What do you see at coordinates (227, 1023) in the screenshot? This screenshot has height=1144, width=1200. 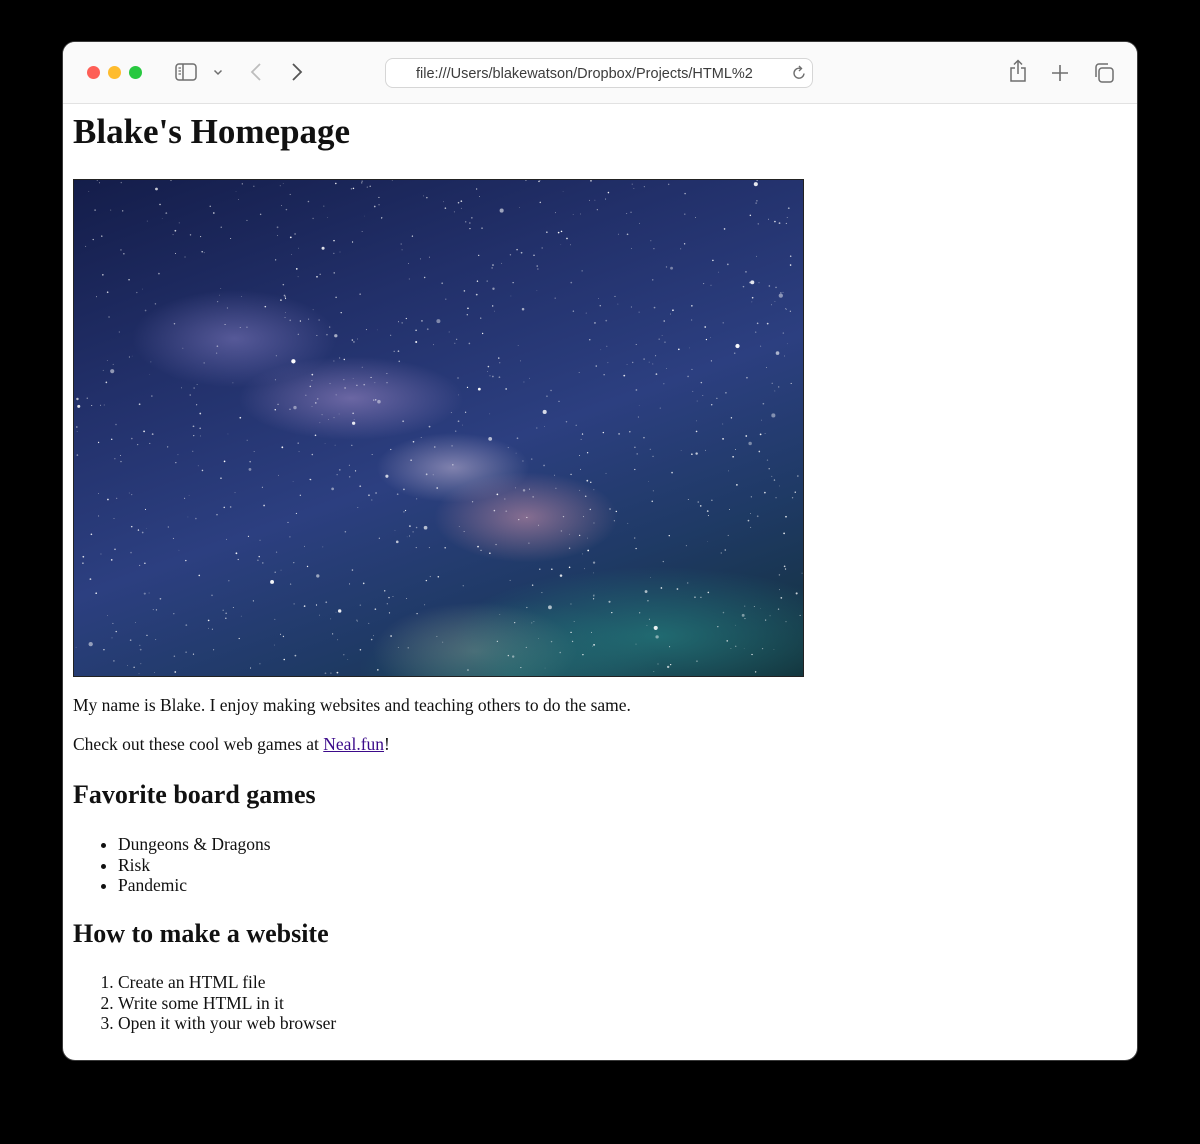 I see `list-item: Open it with your web browser` at bounding box center [227, 1023].